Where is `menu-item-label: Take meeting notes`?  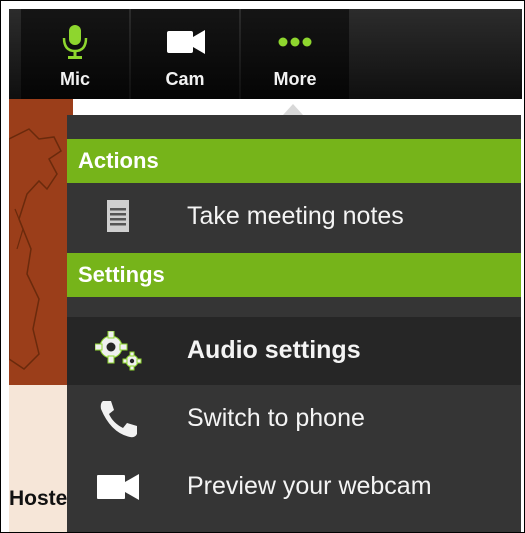
menu-item-label: Take meeting notes is located at coordinates (295, 216).